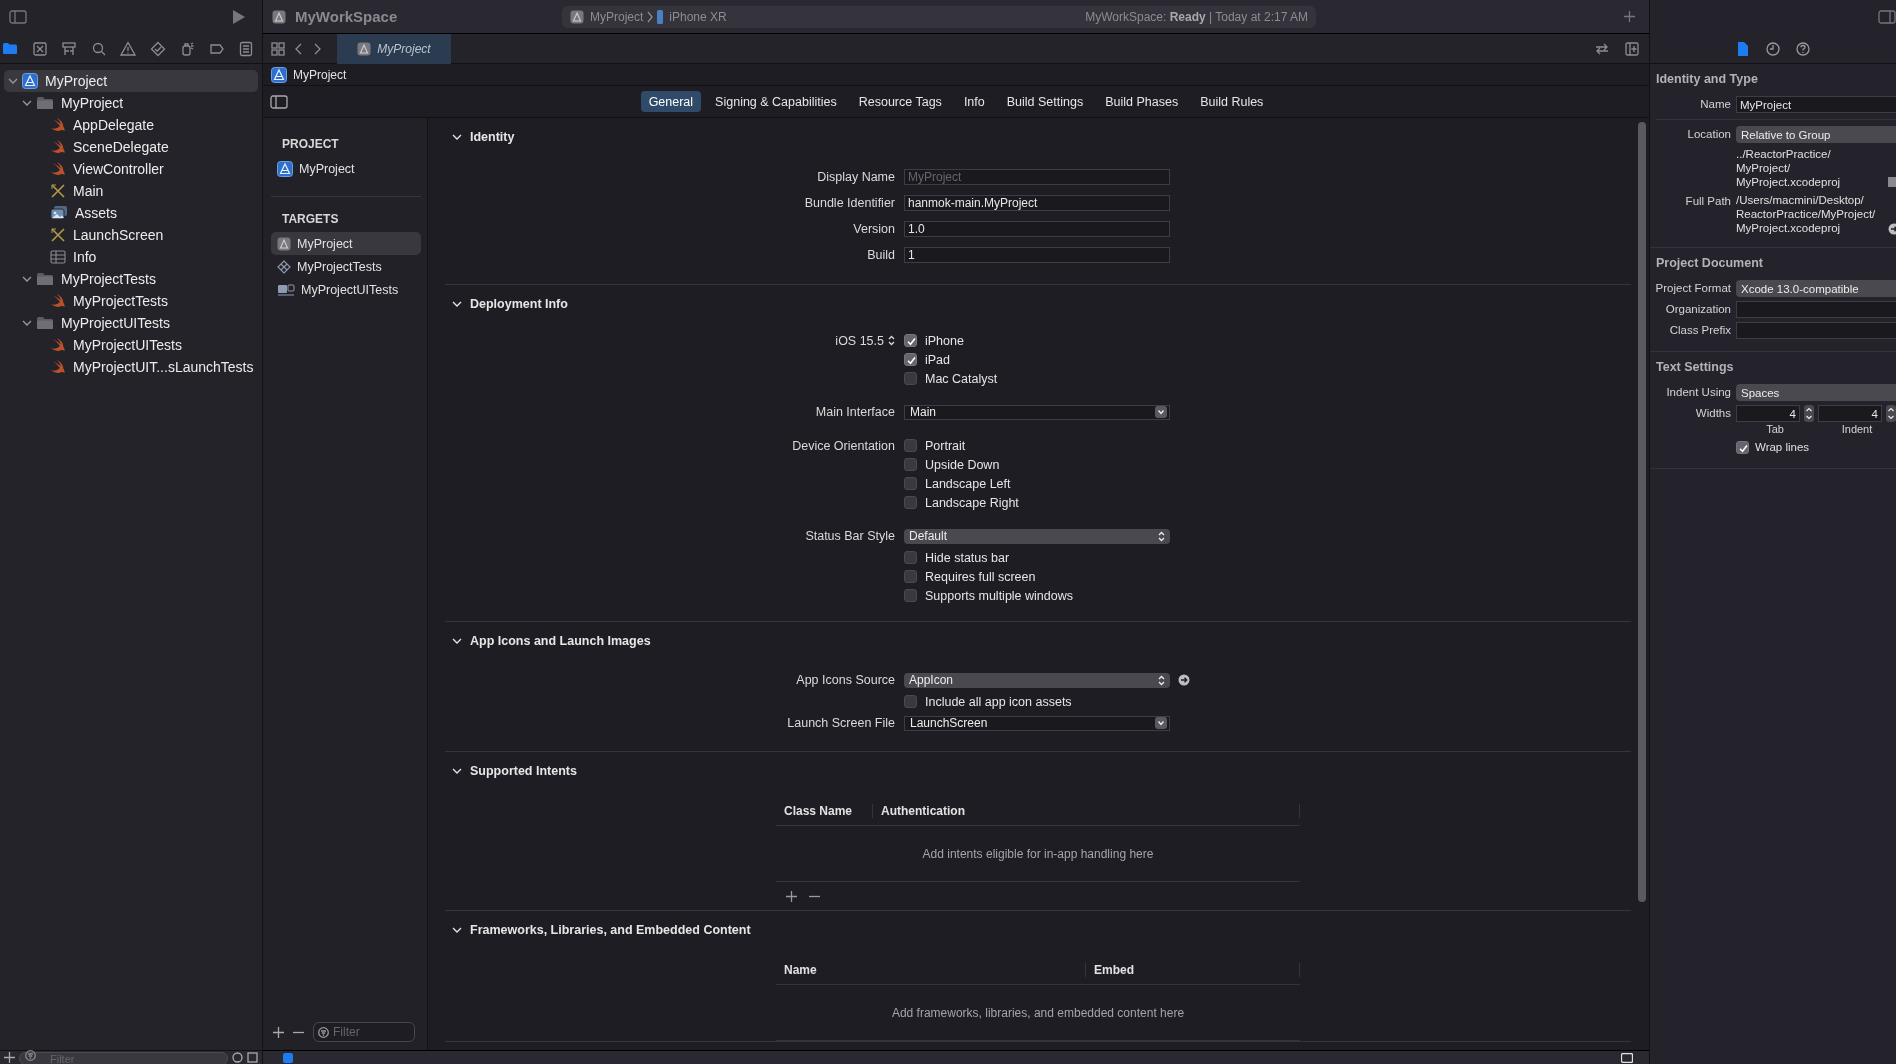 This screenshot has width=1896, height=1064. Describe the element at coordinates (131, 345) in the screenshot. I see `tree-file-item: MyProjectUITests` at that location.